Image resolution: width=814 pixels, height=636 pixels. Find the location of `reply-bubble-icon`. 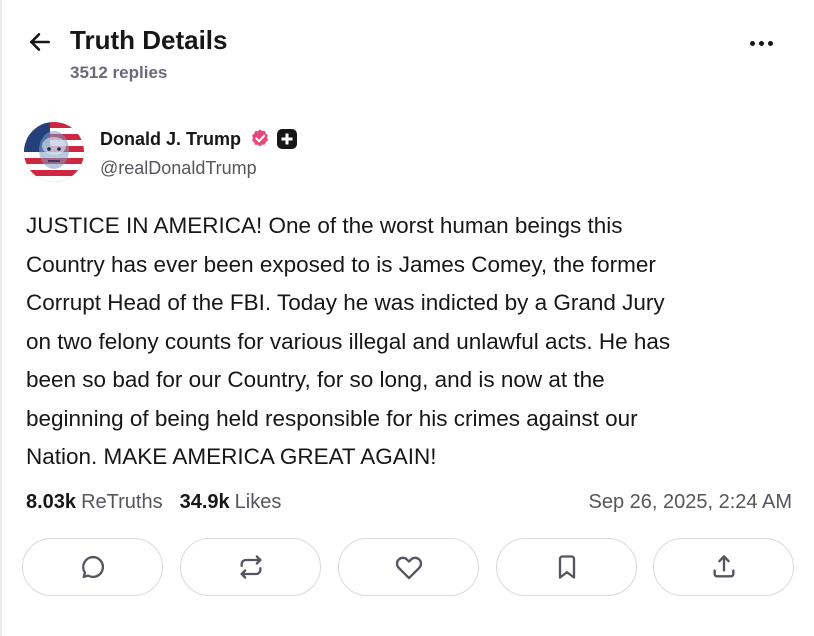

reply-bubble-icon is located at coordinates (92, 567).